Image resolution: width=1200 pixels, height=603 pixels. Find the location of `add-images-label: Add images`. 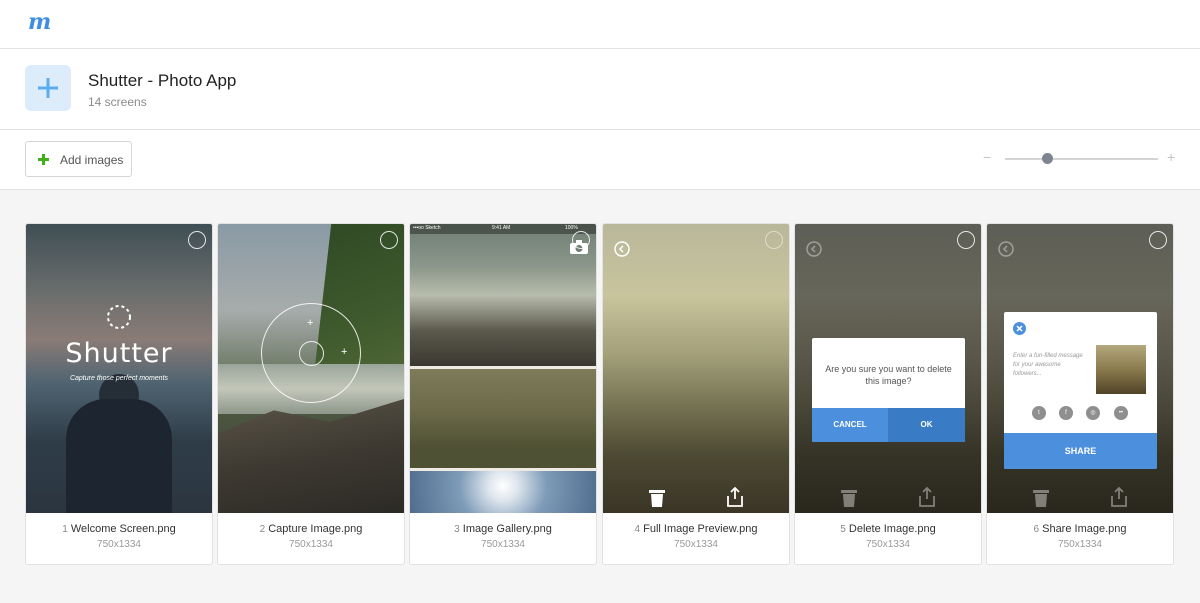

add-images-label: Add images is located at coordinates (92, 160).